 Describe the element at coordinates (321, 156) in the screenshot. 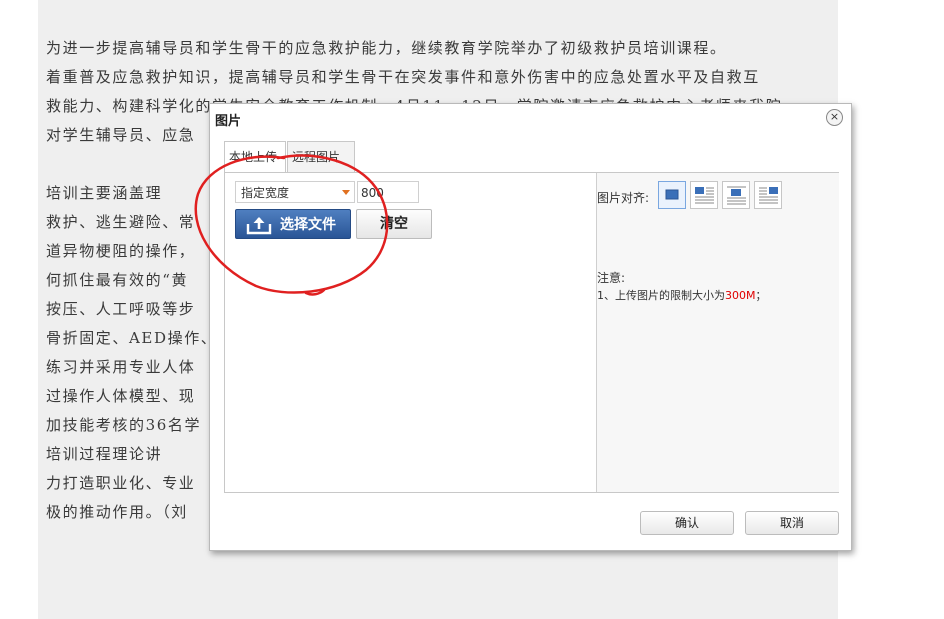

I see `tab-remote-image: 远程图片` at that location.